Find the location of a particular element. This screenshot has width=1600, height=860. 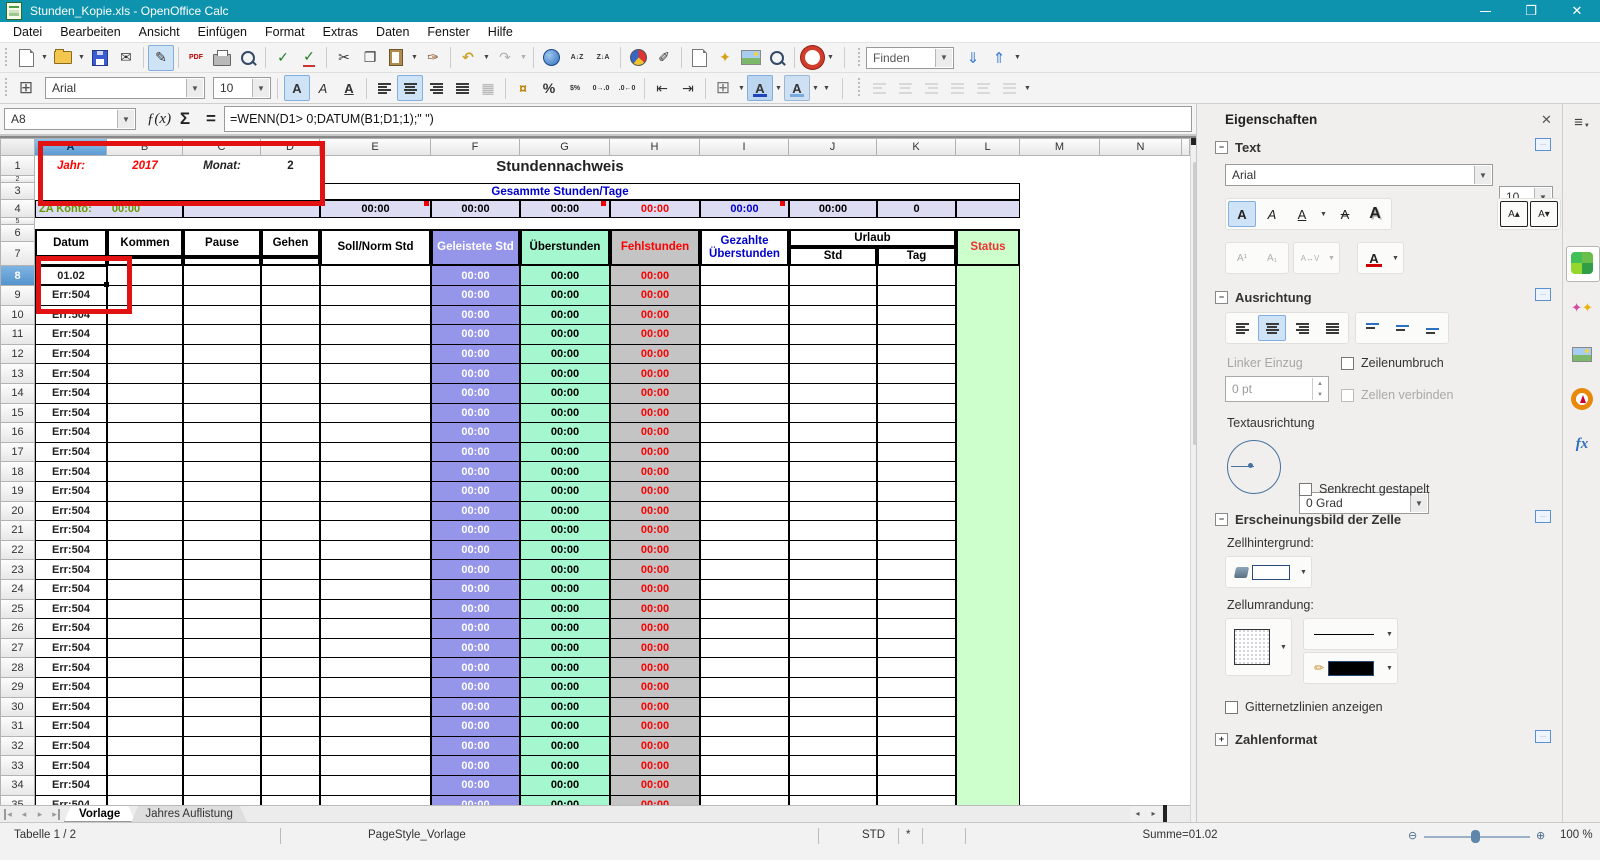

cell-H9: 00:00 is located at coordinates (655, 296).